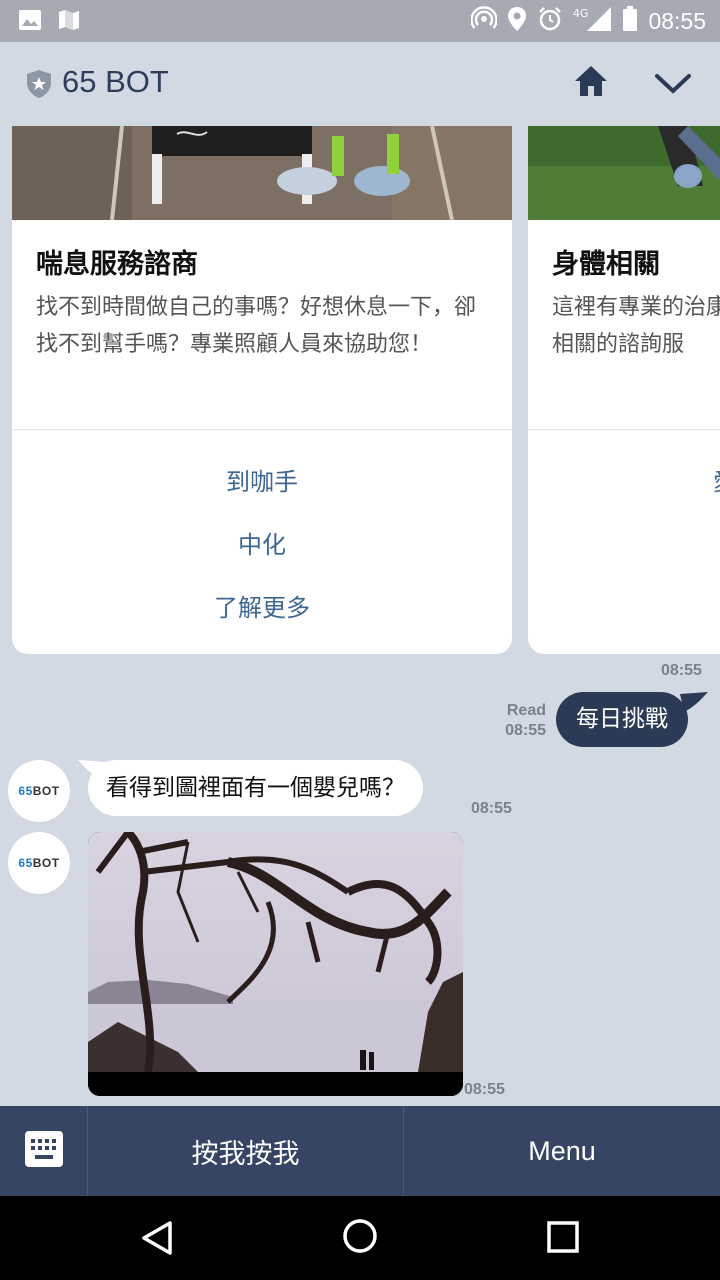 The width and height of the screenshot is (720, 1280). What do you see at coordinates (599, 21) in the screenshot?
I see `signal-icon` at bounding box center [599, 21].